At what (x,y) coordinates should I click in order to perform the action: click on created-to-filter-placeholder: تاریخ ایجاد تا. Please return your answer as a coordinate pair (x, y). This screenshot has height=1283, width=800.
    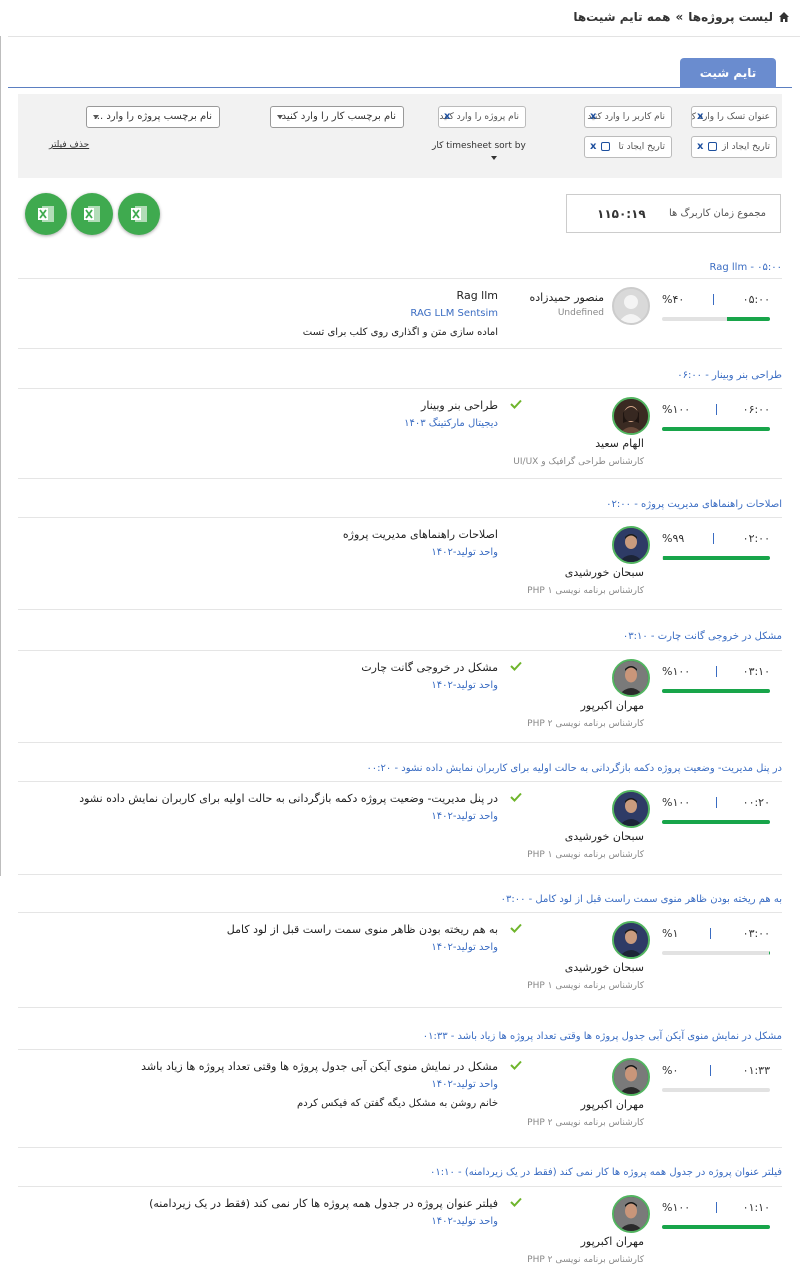
    Looking at the image, I should click on (641, 147).